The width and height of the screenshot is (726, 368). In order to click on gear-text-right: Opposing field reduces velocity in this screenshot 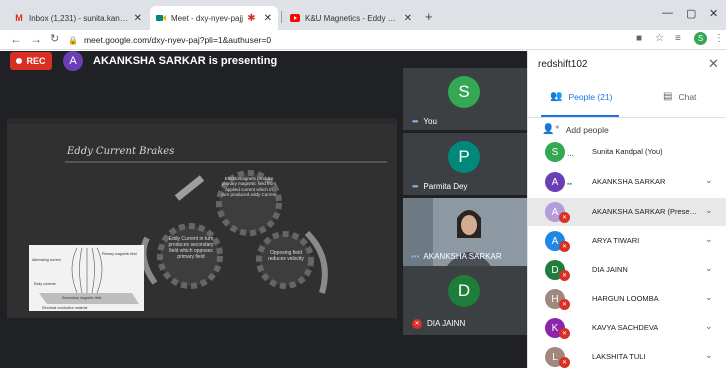, I will do `click(286, 256)`.